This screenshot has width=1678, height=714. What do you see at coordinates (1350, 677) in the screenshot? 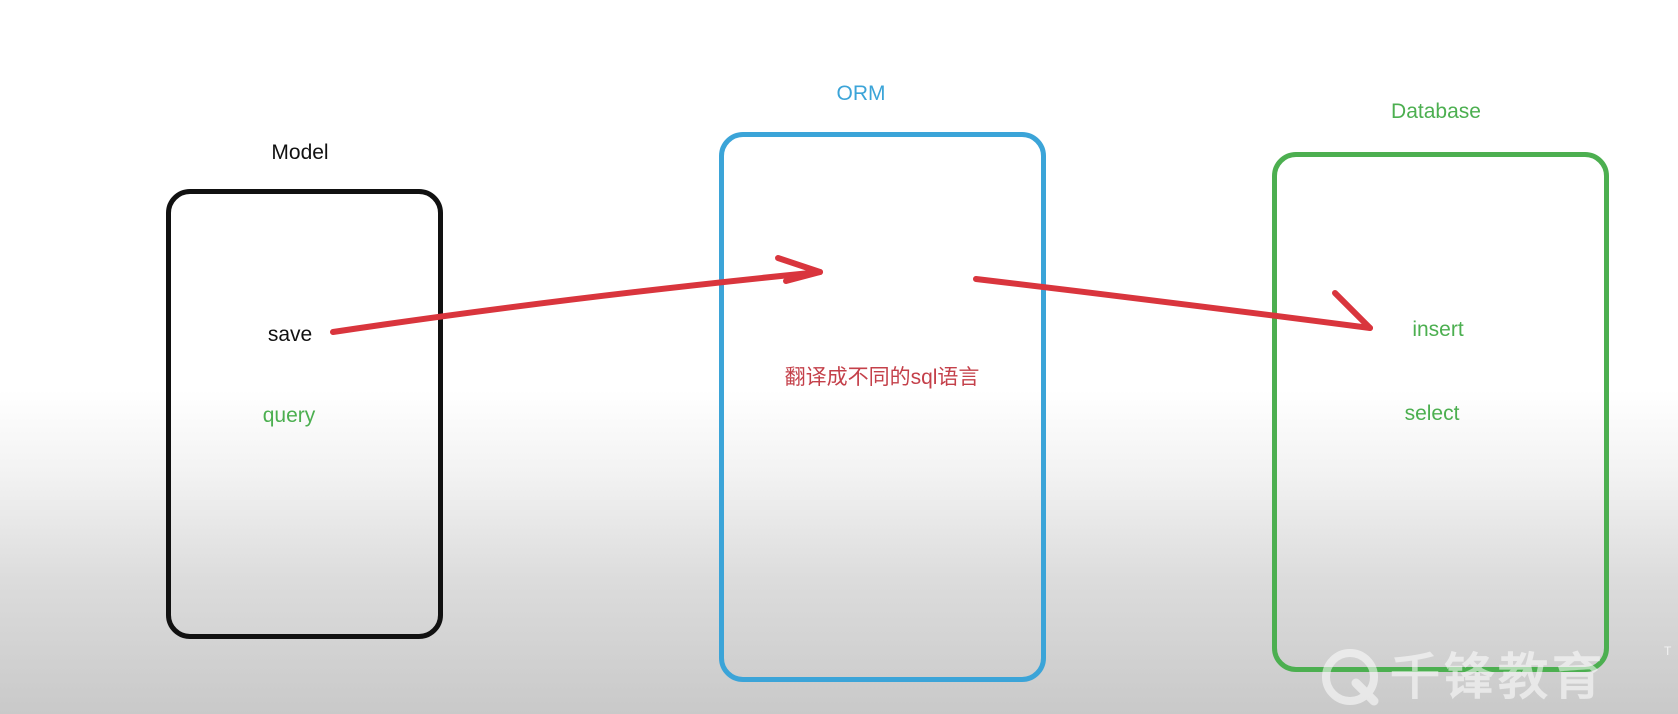
I see `qianfeng-logo-icon` at bounding box center [1350, 677].